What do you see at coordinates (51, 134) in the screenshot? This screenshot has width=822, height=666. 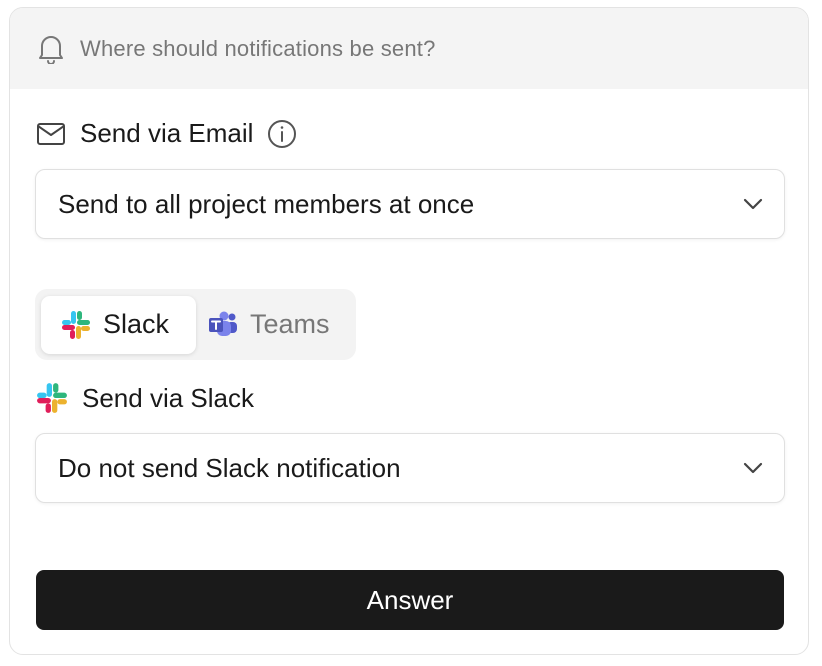 I see `mail-icon` at bounding box center [51, 134].